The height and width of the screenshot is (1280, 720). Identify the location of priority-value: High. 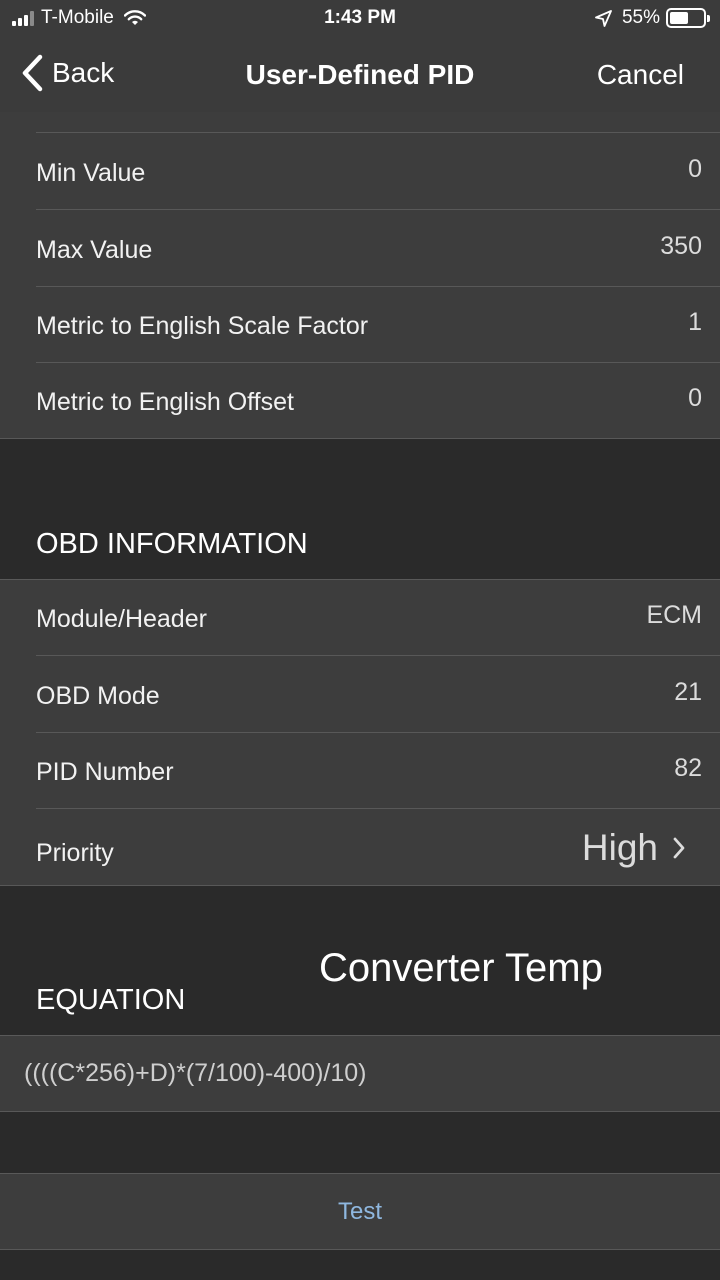
(619, 847).